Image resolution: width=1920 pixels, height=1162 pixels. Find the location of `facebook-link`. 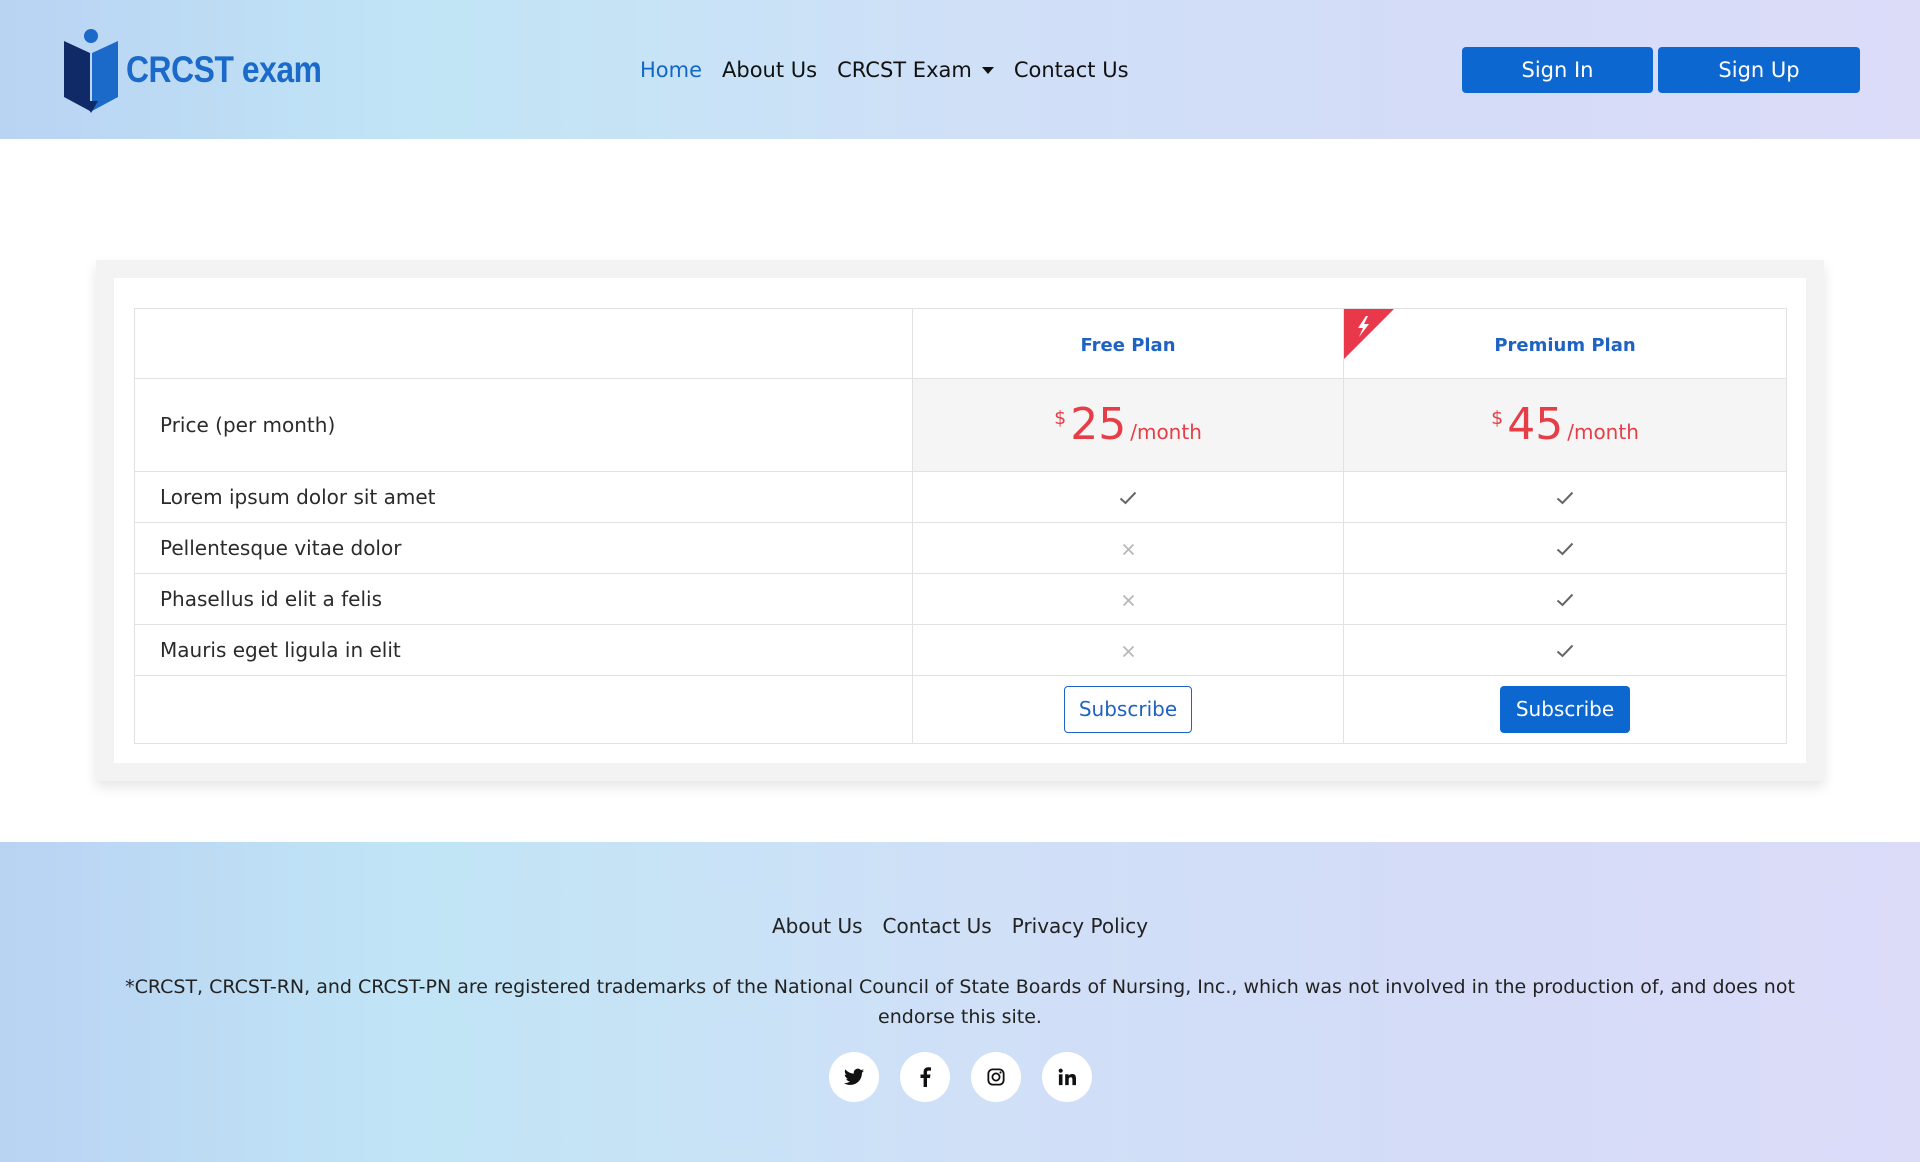

facebook-link is located at coordinates (925, 1077).